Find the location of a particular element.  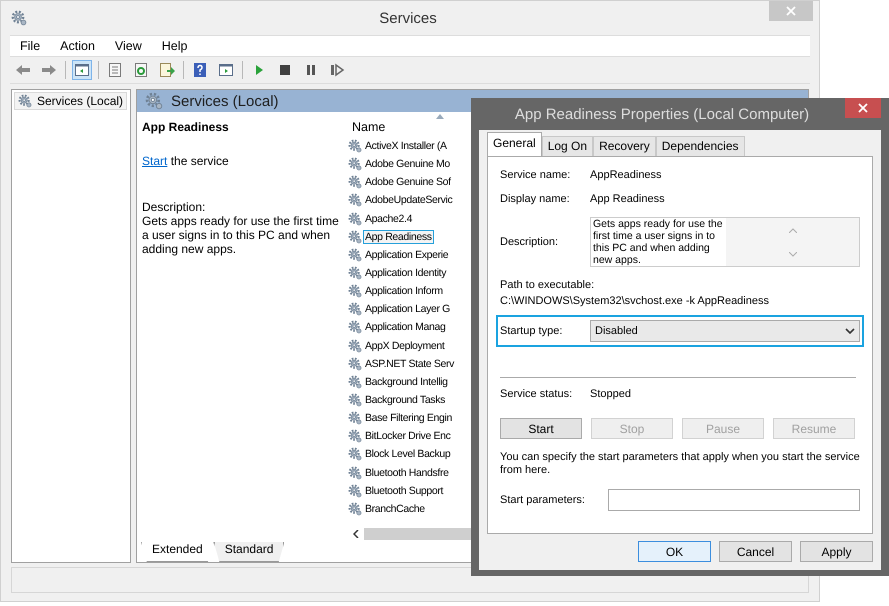

service-row: Adobe Genuine Sof is located at coordinates (408, 182).